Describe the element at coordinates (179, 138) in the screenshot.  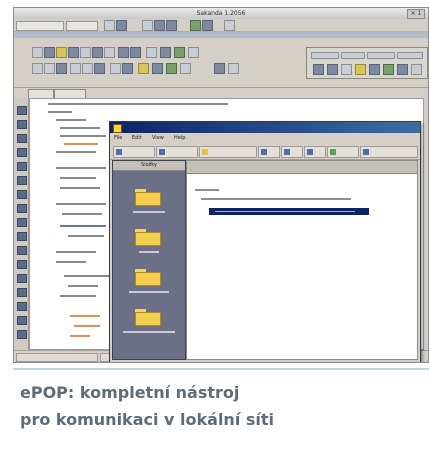
I see `epop-menu-help: Help` at that location.